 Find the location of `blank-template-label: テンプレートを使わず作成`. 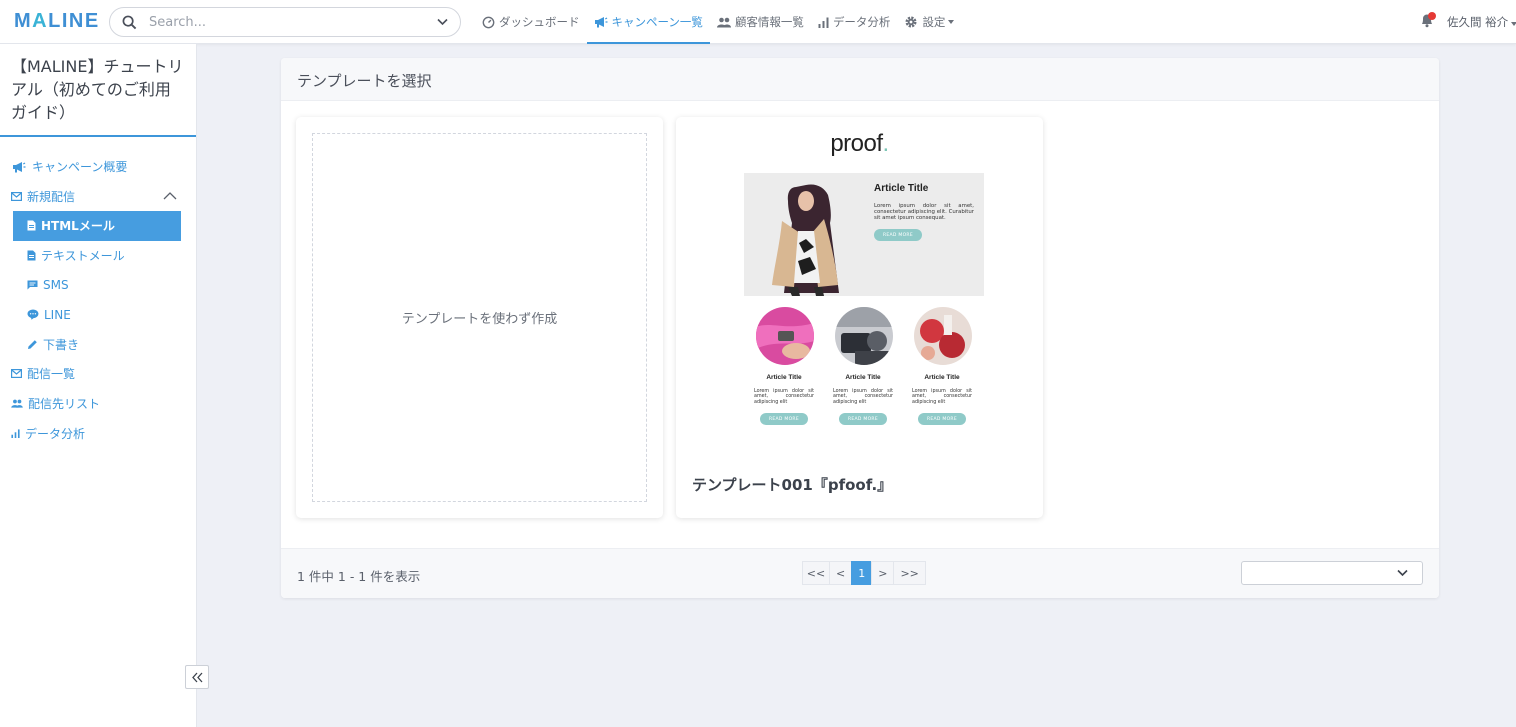

blank-template-label: テンプレートを使わず作成 is located at coordinates (479, 319).